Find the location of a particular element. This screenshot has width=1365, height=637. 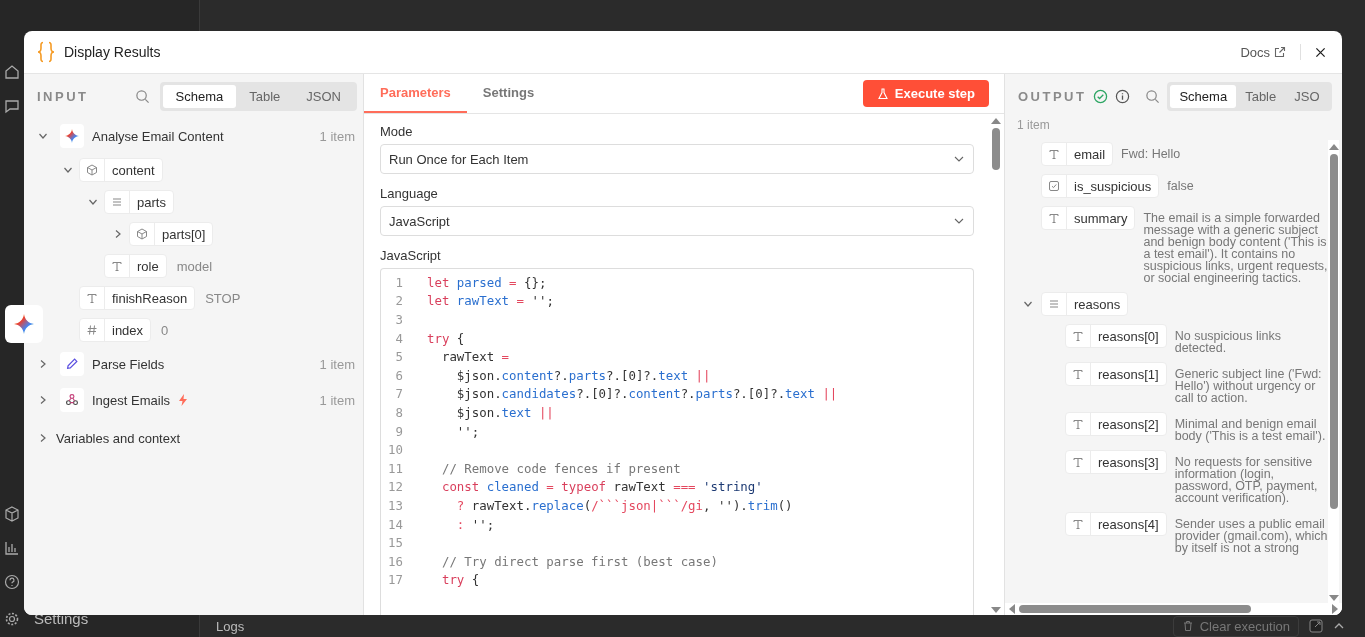

mode-label: Mode is located at coordinates (397, 131).